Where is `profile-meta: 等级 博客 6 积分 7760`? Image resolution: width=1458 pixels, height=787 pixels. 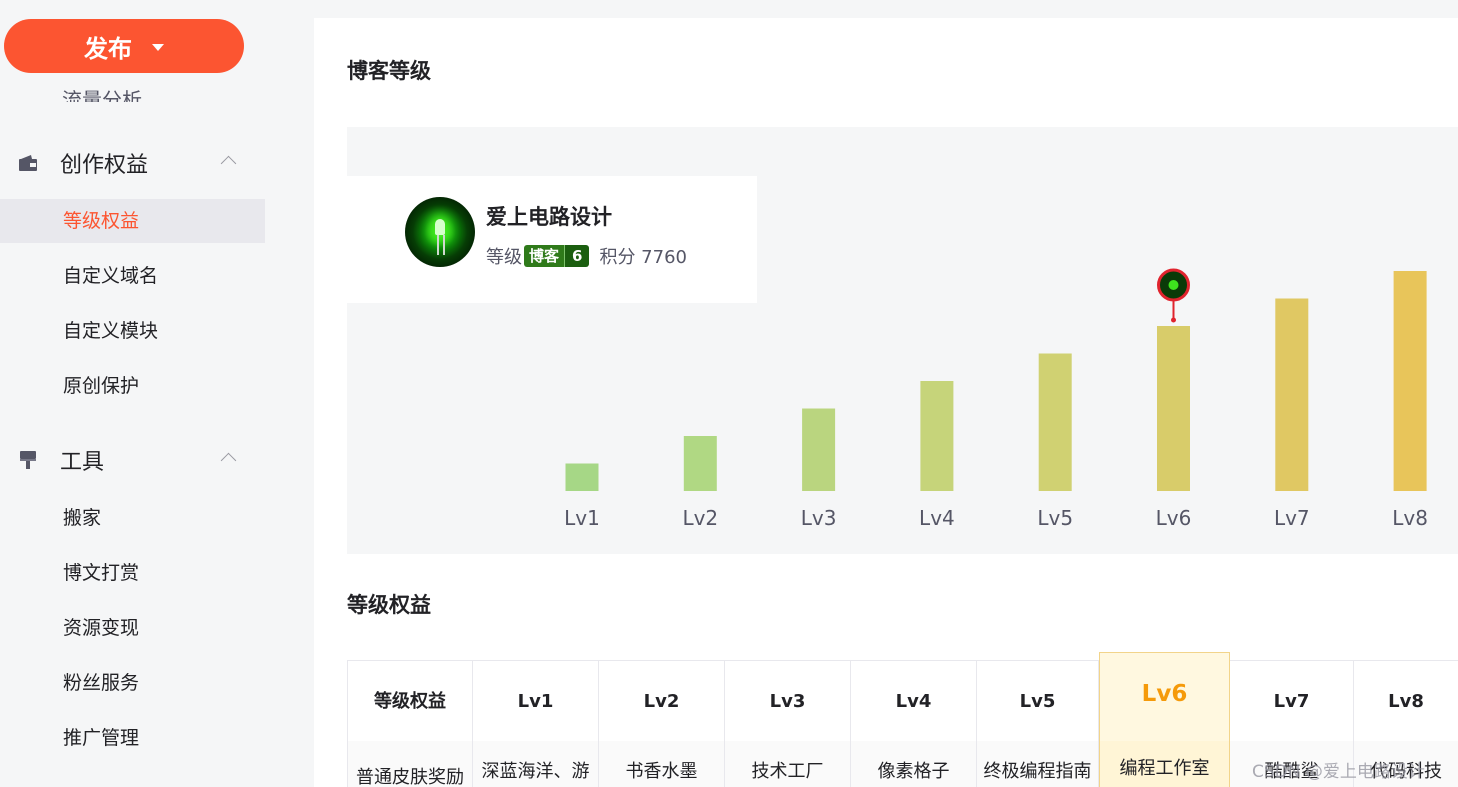
profile-meta: 等级 博客 6 积分 7760 is located at coordinates (586, 256).